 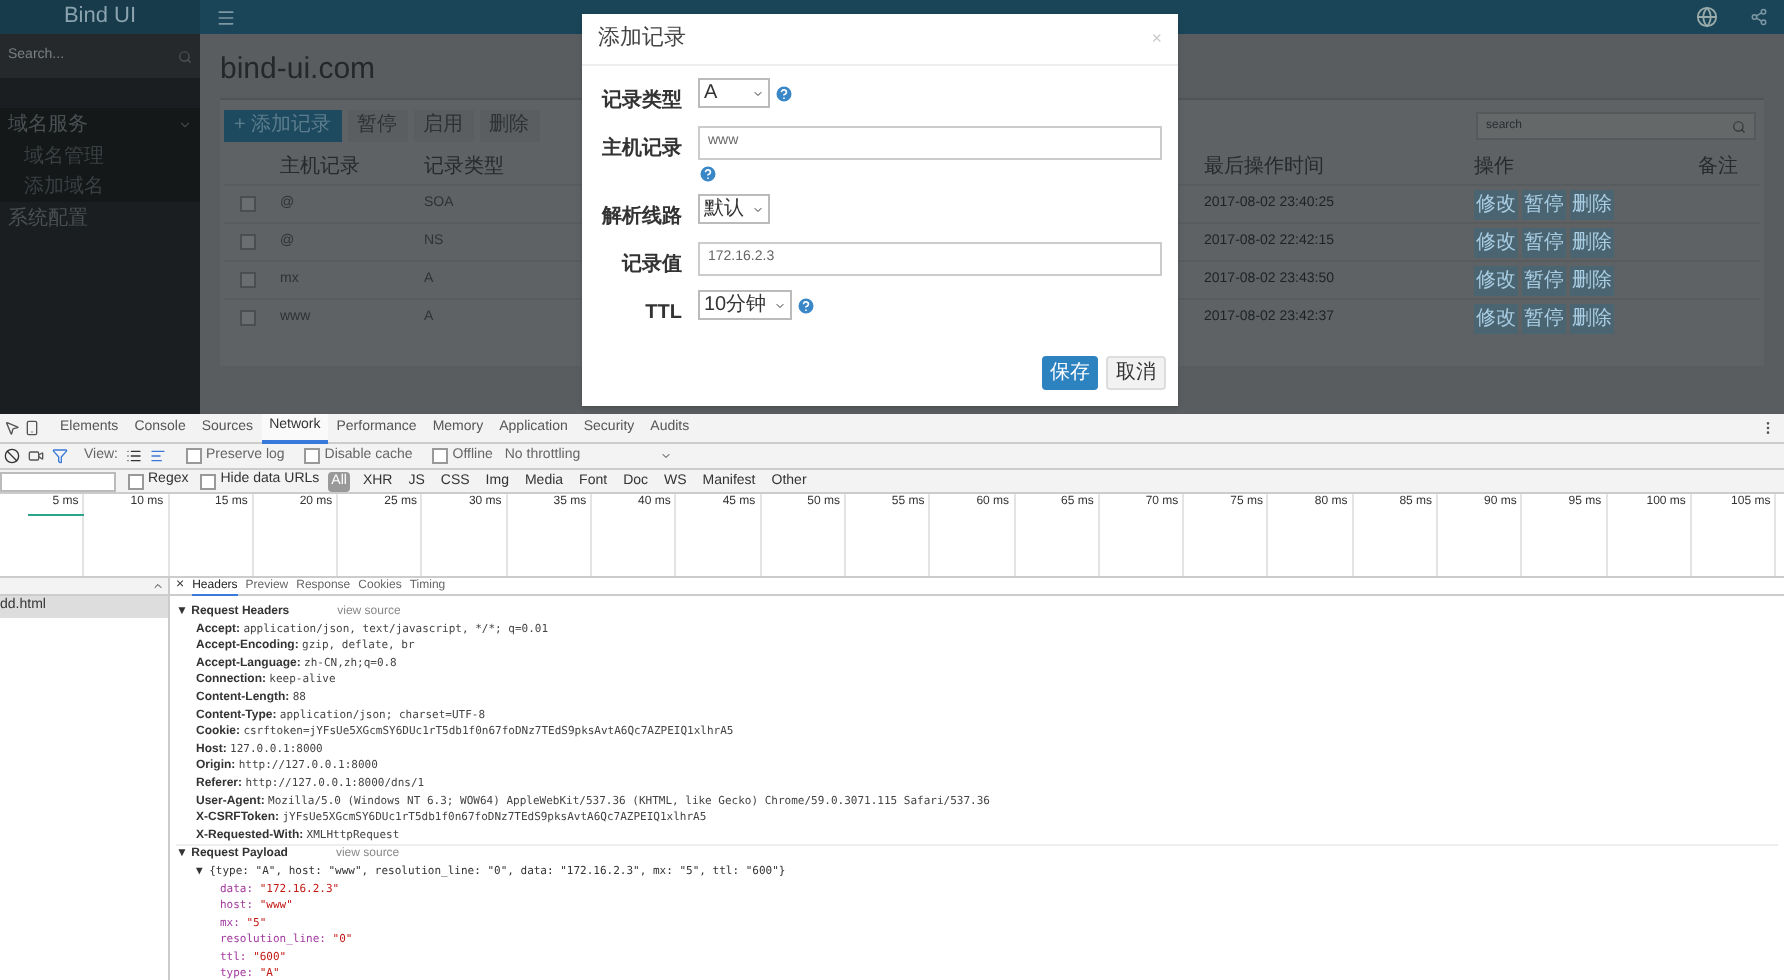 I want to click on field-label: 记录值, so click(x=650, y=265).